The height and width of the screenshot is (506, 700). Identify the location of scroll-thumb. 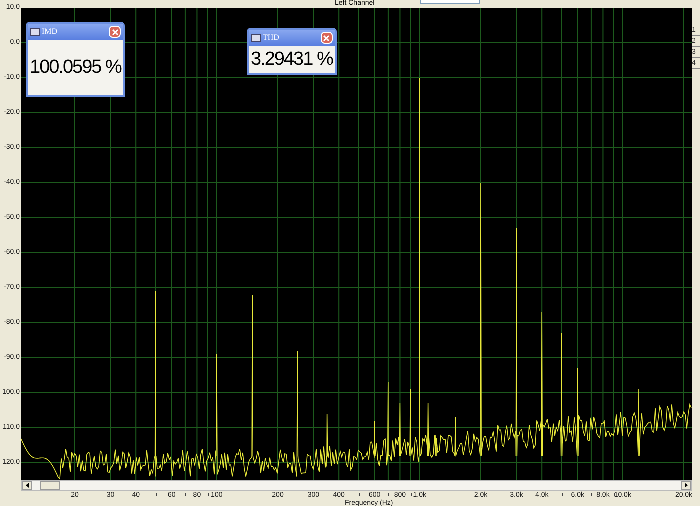
(50, 485).